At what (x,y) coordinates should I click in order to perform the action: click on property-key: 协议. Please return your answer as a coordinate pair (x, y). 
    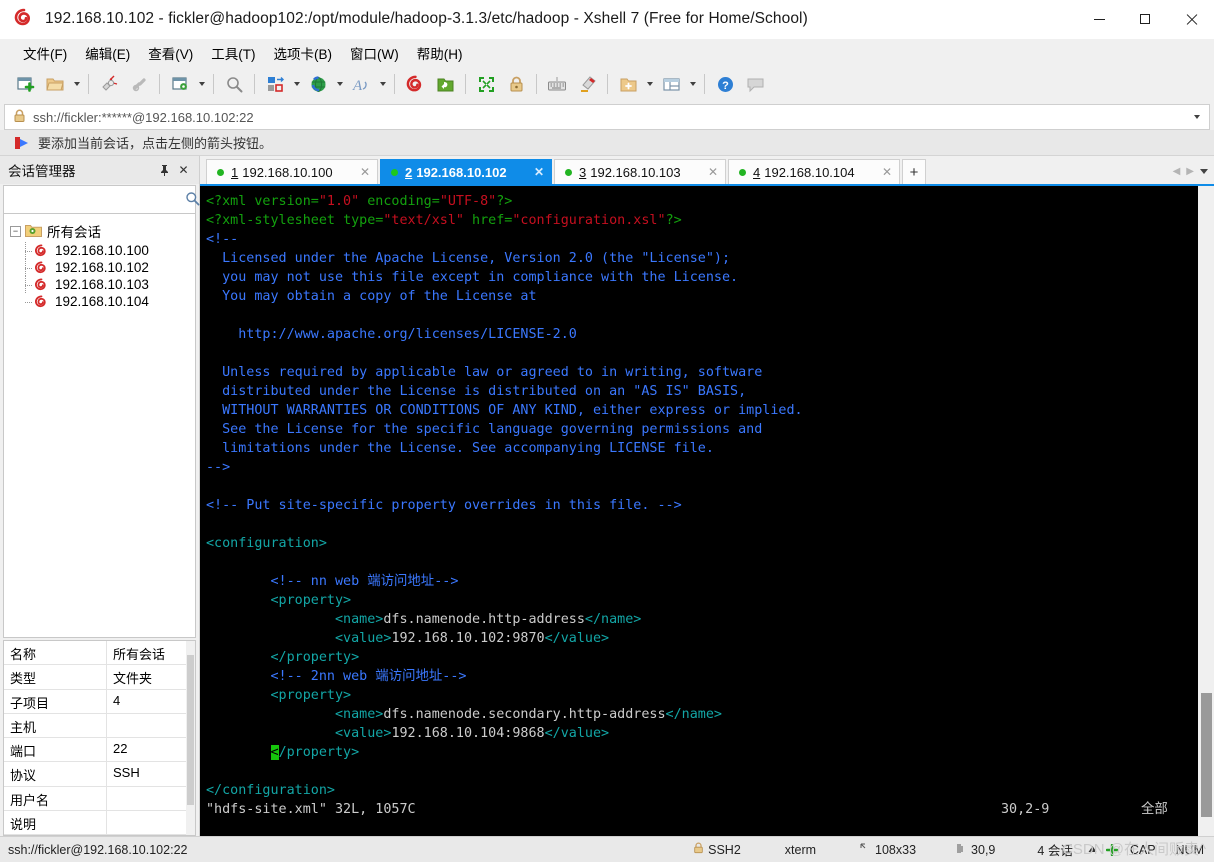
    Looking at the image, I should click on (55, 774).